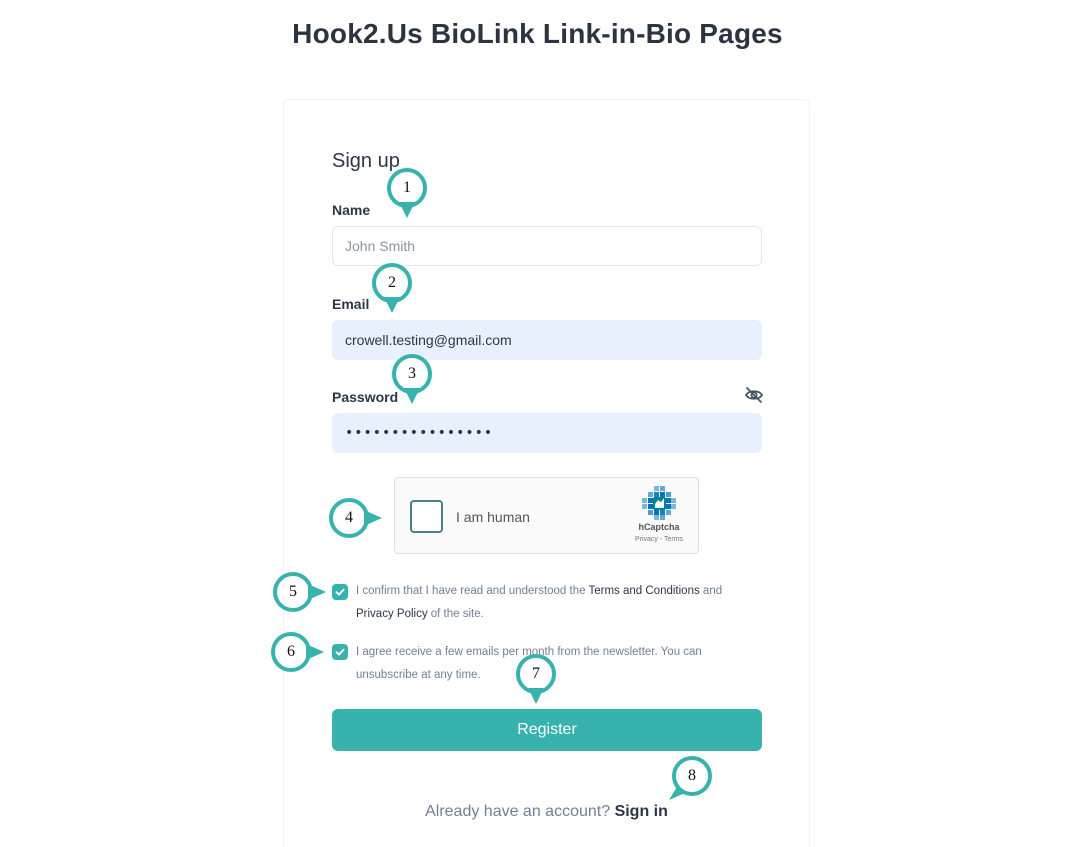 This screenshot has width=1075, height=847. Describe the element at coordinates (659, 503) in the screenshot. I see `hcaptcha-logo-icon` at that location.